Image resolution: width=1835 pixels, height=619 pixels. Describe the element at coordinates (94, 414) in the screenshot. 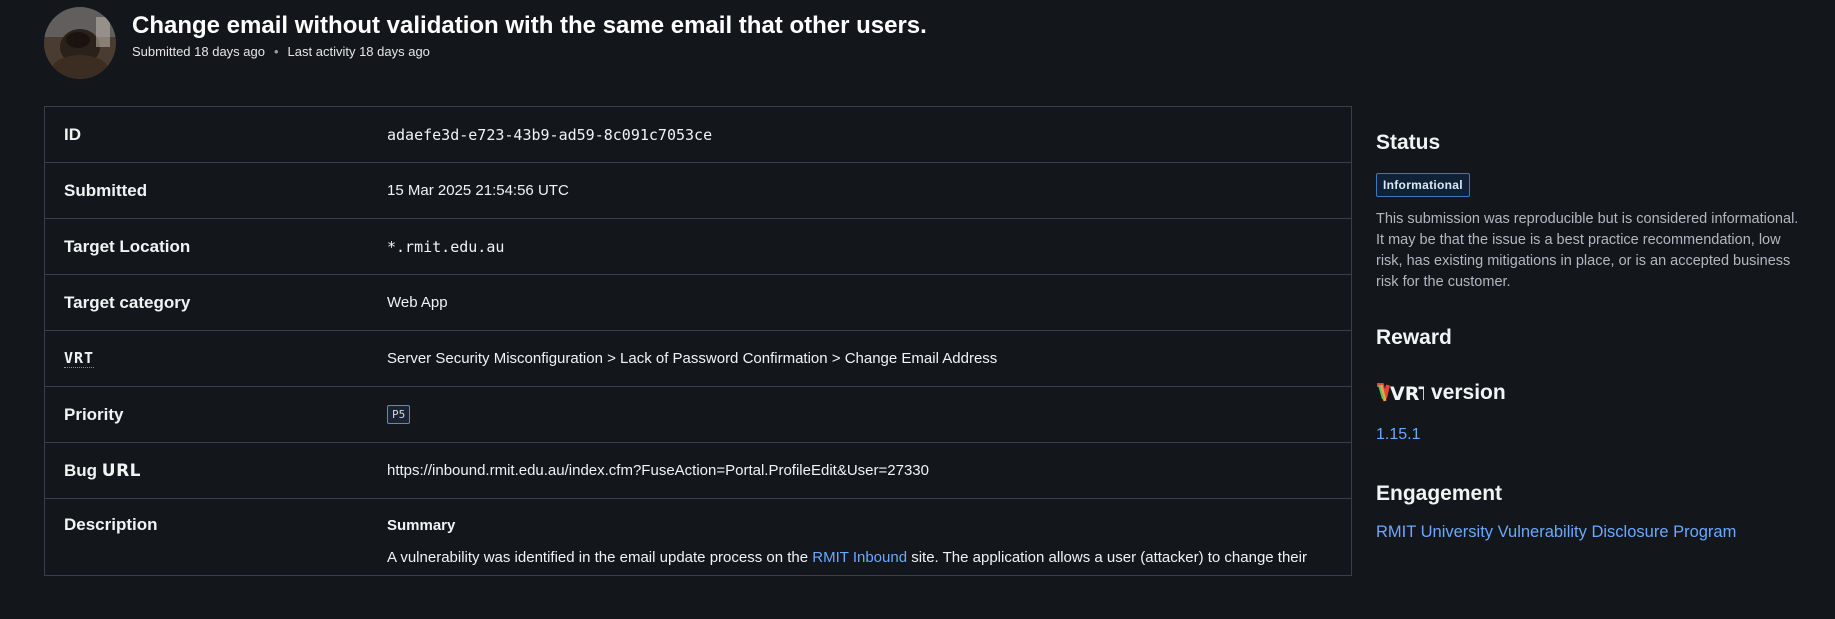

I see `priority-label: Priority` at that location.